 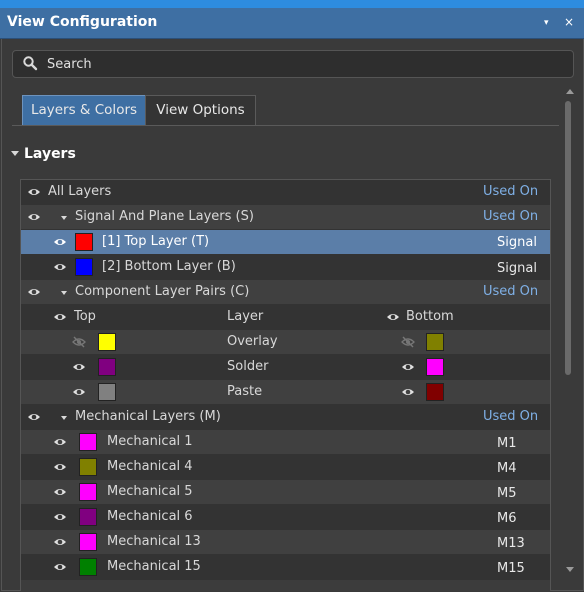 What do you see at coordinates (292, 23) in the screenshot?
I see `panel-titlebar: View Configuration ▾ ×` at bounding box center [292, 23].